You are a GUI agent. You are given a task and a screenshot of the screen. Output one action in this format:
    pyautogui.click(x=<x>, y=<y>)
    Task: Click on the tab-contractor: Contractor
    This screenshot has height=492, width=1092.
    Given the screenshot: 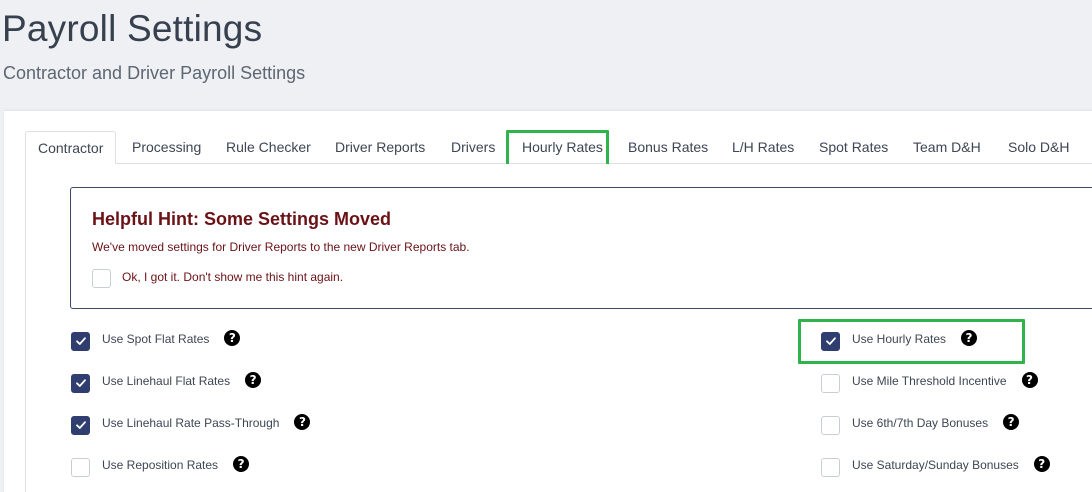 What is the action you would take?
    pyautogui.click(x=71, y=148)
    